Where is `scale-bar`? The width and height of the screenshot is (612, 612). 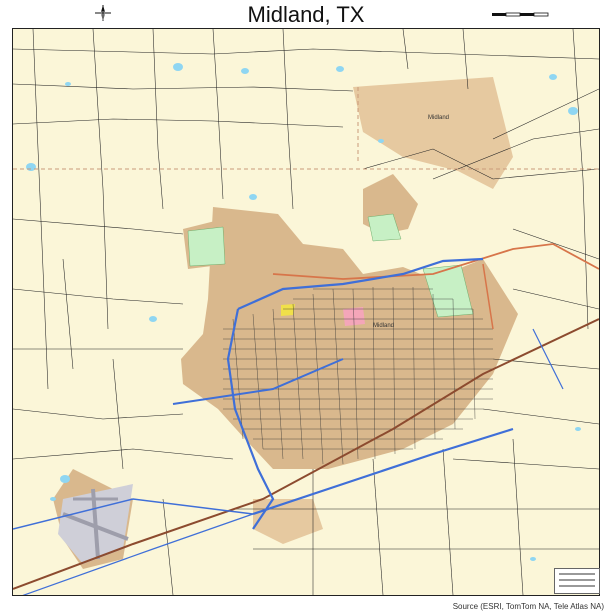
scale-bar is located at coordinates (520, 14).